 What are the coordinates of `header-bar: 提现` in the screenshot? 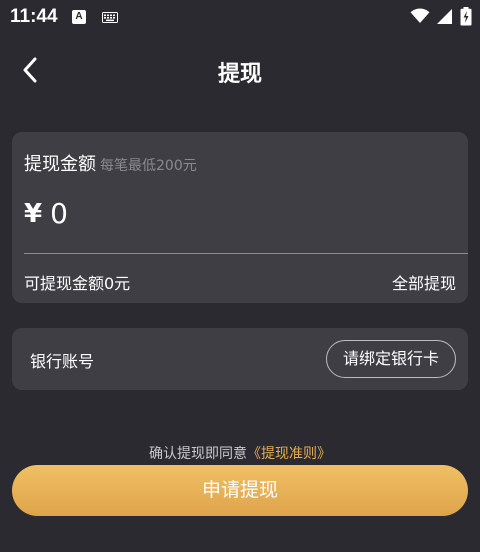 It's located at (240, 70).